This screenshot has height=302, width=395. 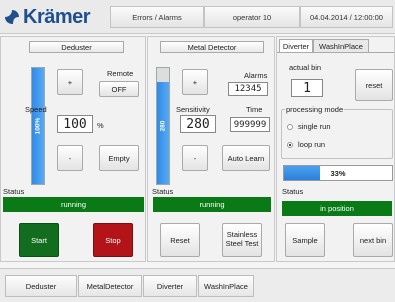 What do you see at coordinates (110, 286) in the screenshot?
I see `nav-metaldetector: MetalDetector` at bounding box center [110, 286].